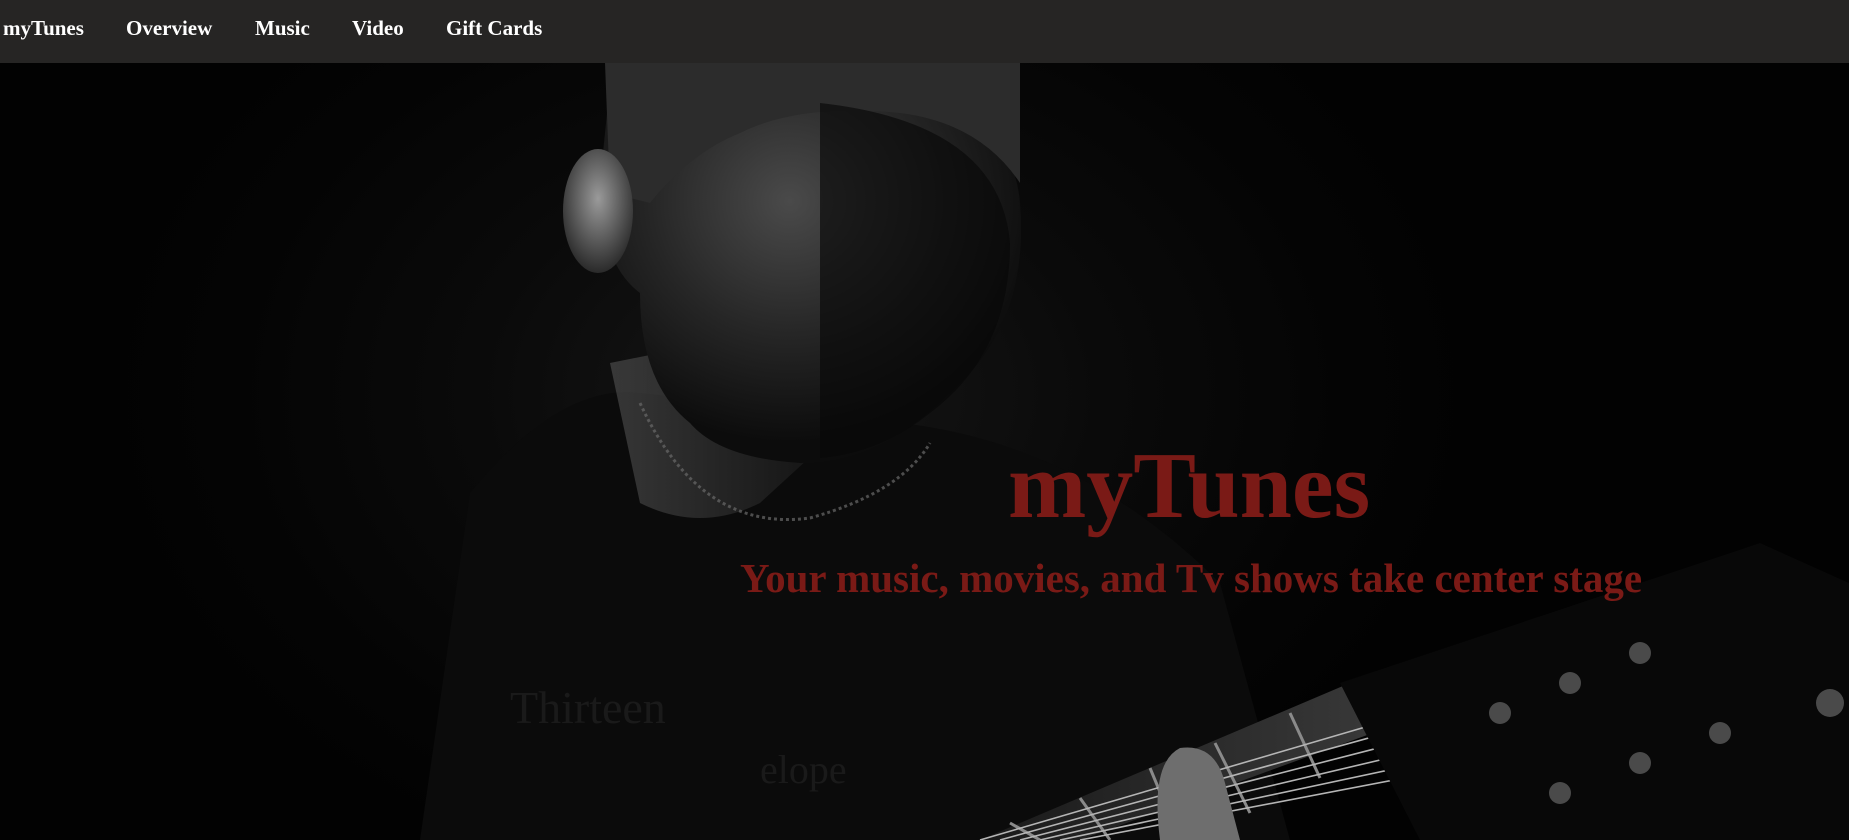 Image resolution: width=1849 pixels, height=840 pixels. I want to click on nav-brand-link: myTunes, so click(43, 28).